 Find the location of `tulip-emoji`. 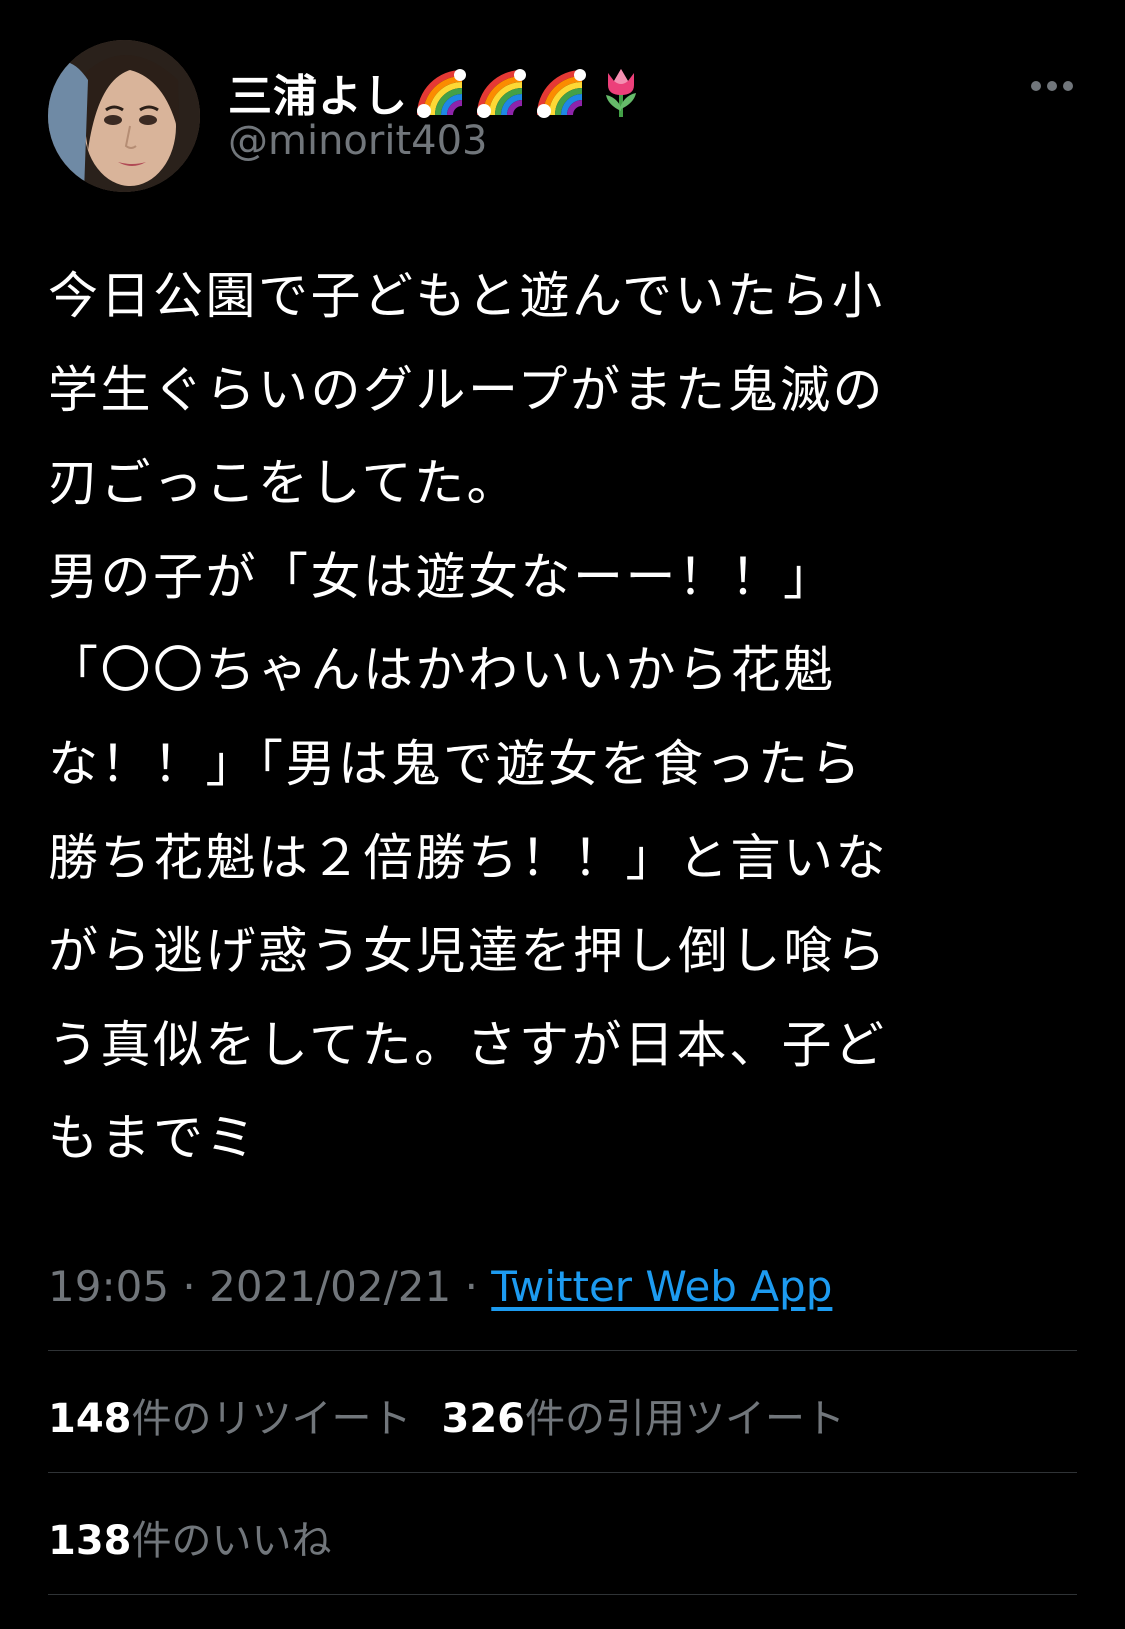

tulip-emoji is located at coordinates (621, 93).